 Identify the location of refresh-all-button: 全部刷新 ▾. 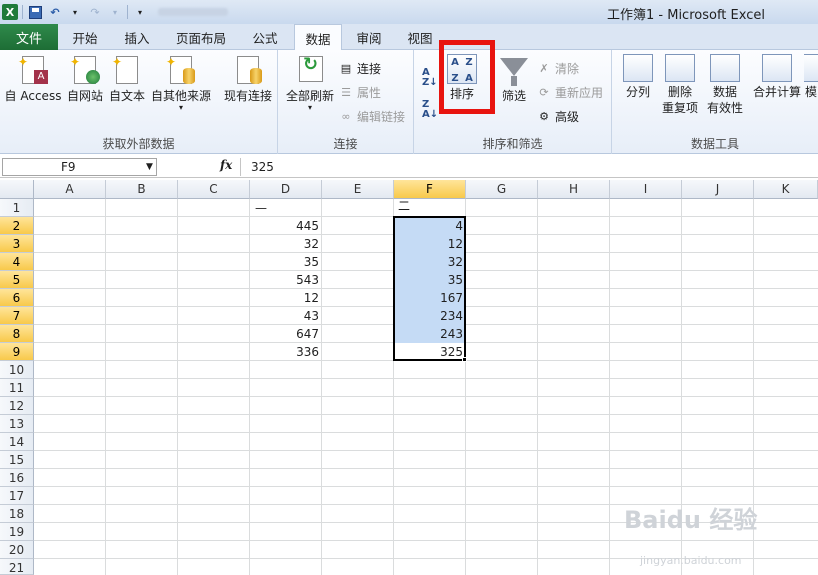
(310, 83).